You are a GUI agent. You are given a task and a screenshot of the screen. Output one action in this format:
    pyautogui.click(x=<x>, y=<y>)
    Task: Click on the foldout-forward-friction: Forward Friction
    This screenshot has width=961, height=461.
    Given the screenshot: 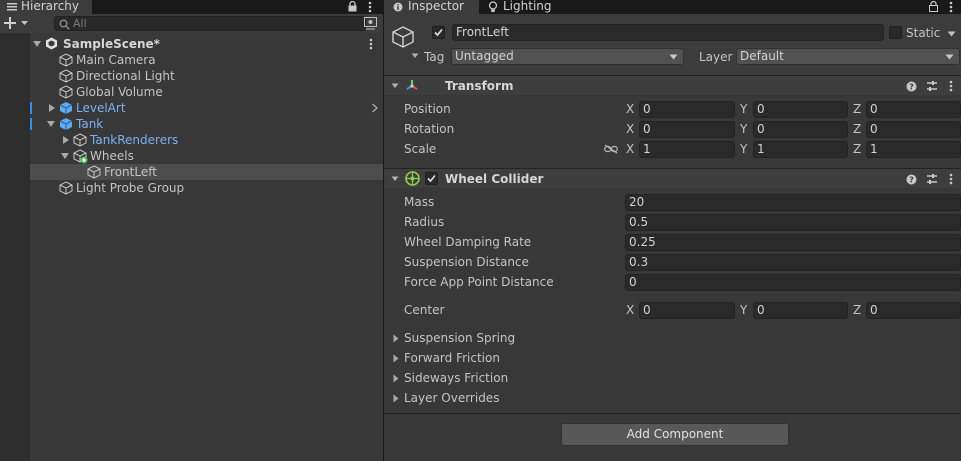 What is the action you would take?
    pyautogui.click(x=672, y=358)
    